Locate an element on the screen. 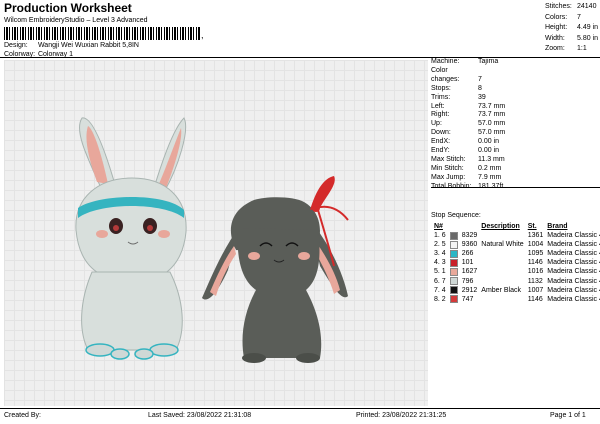 The height and width of the screenshot is (424, 600). table-row: 3. 4 266 1095Madeira Classic 40 is located at coordinates (516, 253).